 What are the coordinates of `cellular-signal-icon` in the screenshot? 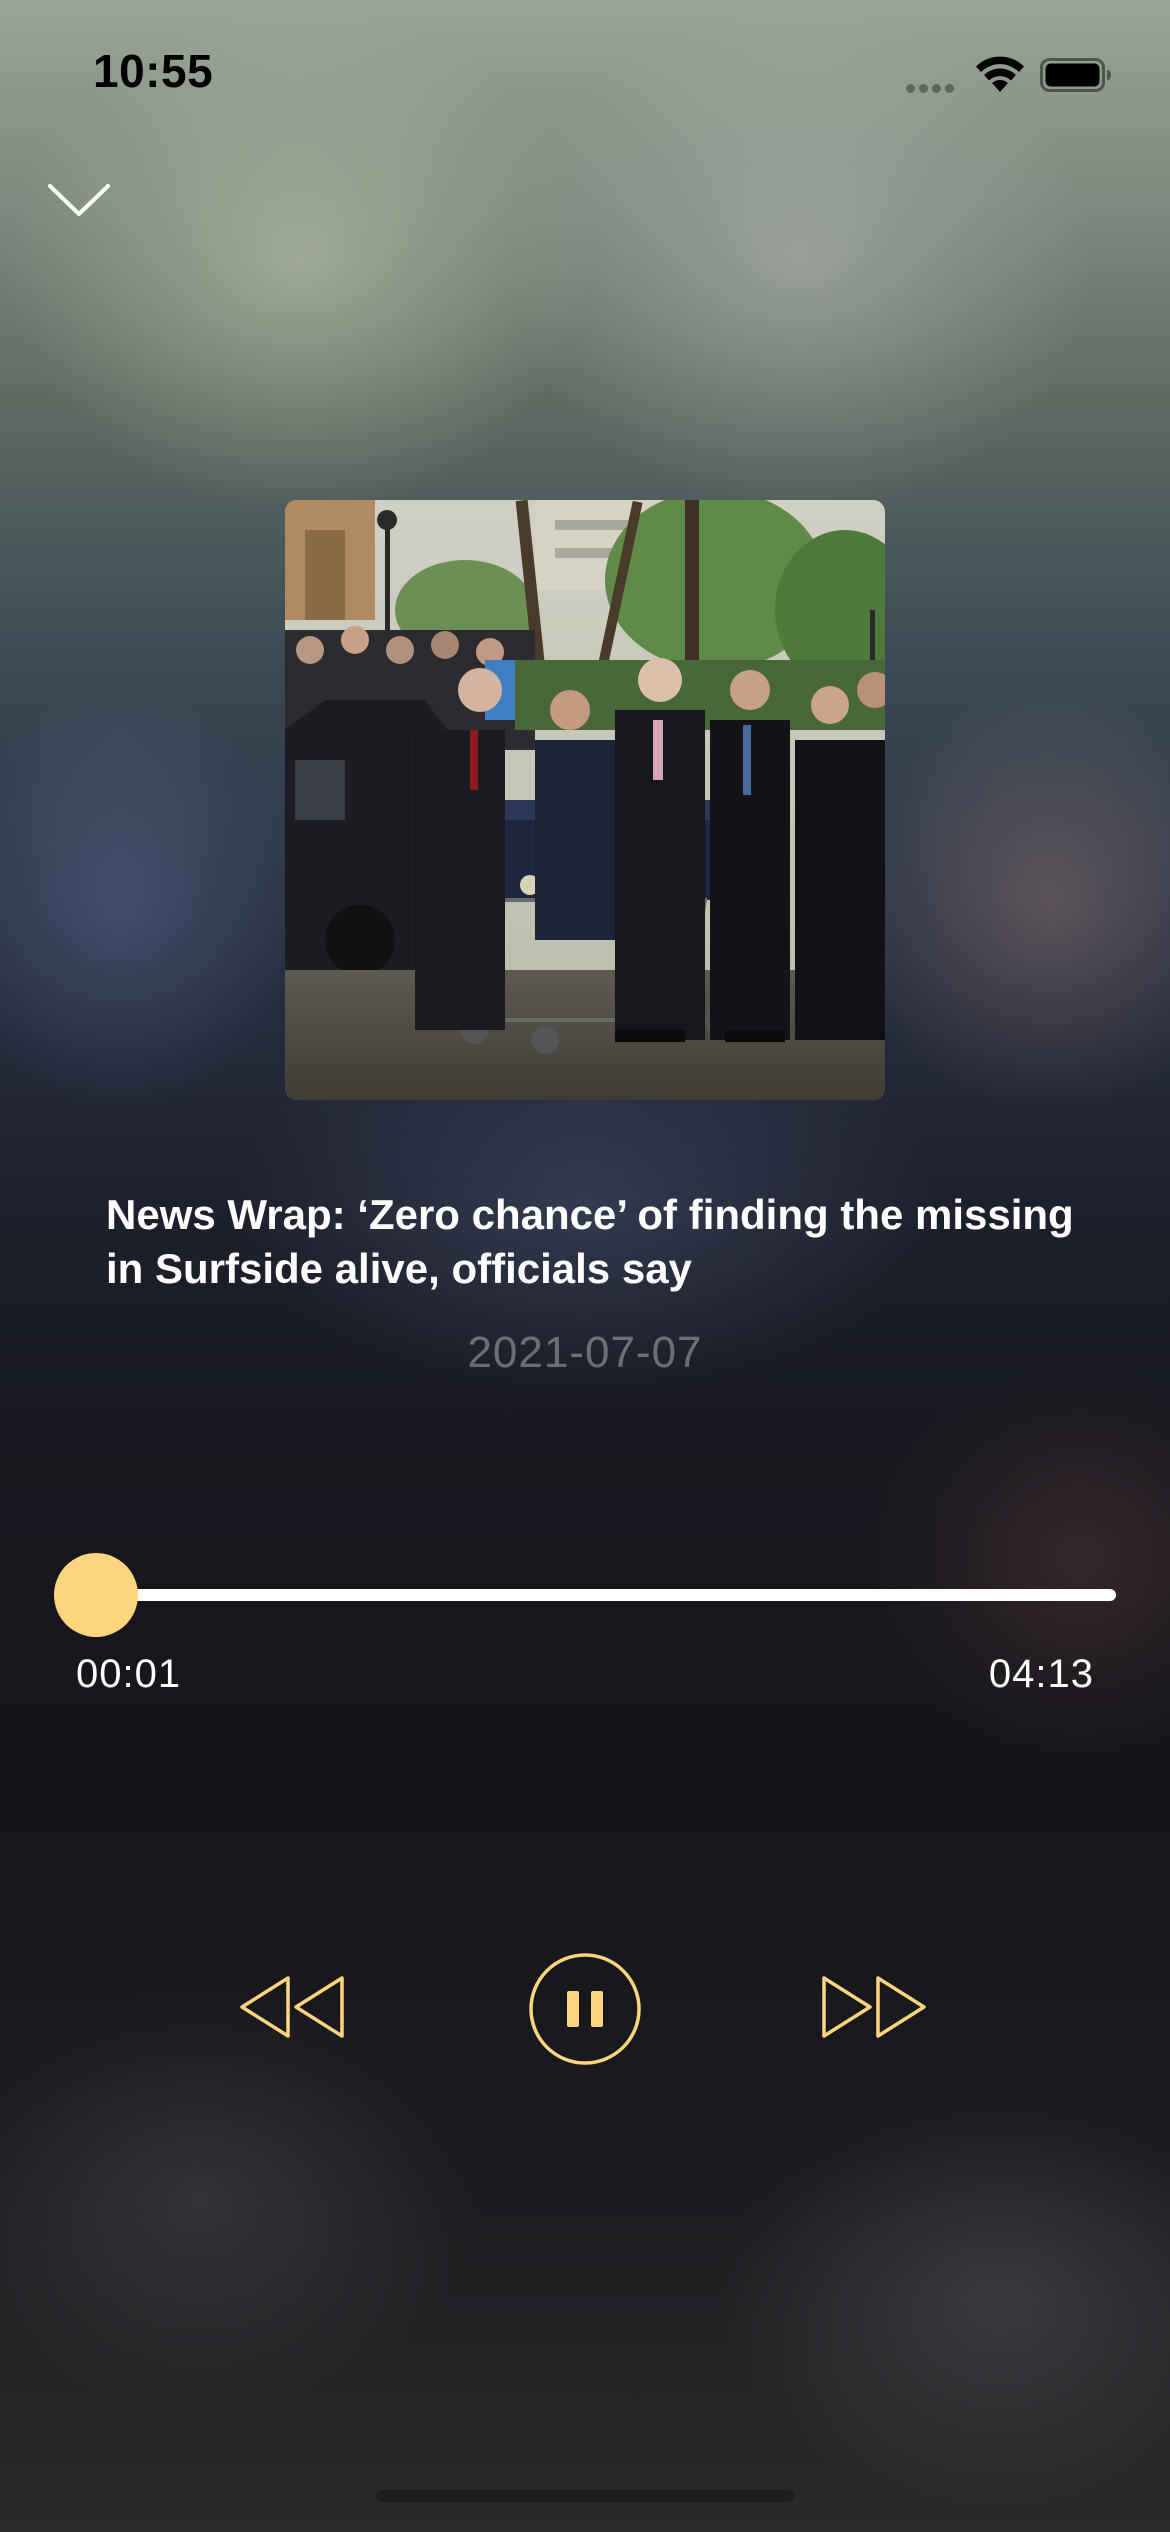 It's located at (933, 86).